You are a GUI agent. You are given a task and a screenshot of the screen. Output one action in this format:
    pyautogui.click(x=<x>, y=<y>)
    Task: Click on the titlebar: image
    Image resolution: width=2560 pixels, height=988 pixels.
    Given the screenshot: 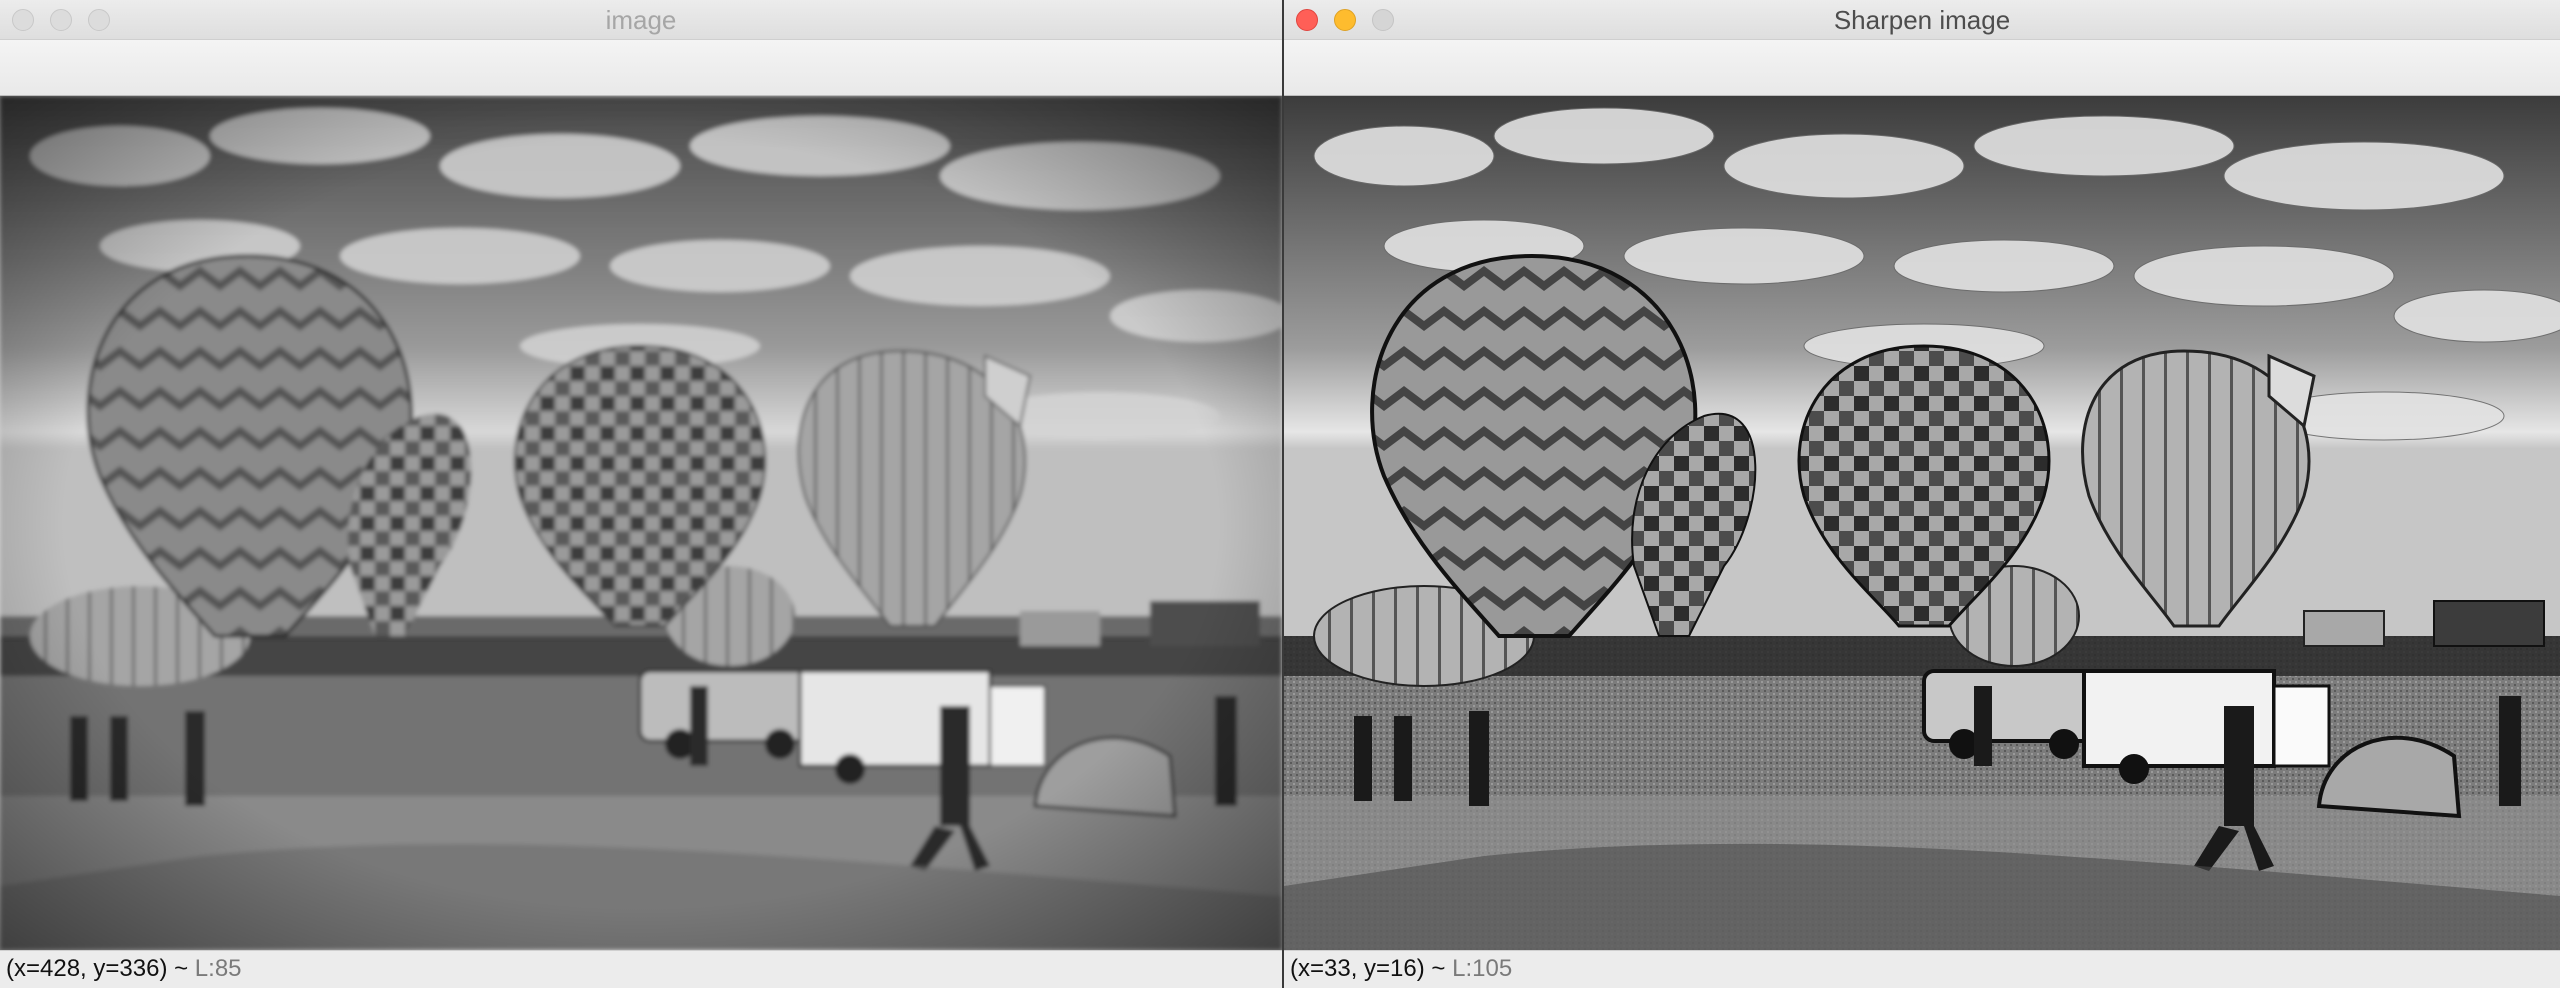 What is the action you would take?
    pyautogui.click(x=641, y=20)
    